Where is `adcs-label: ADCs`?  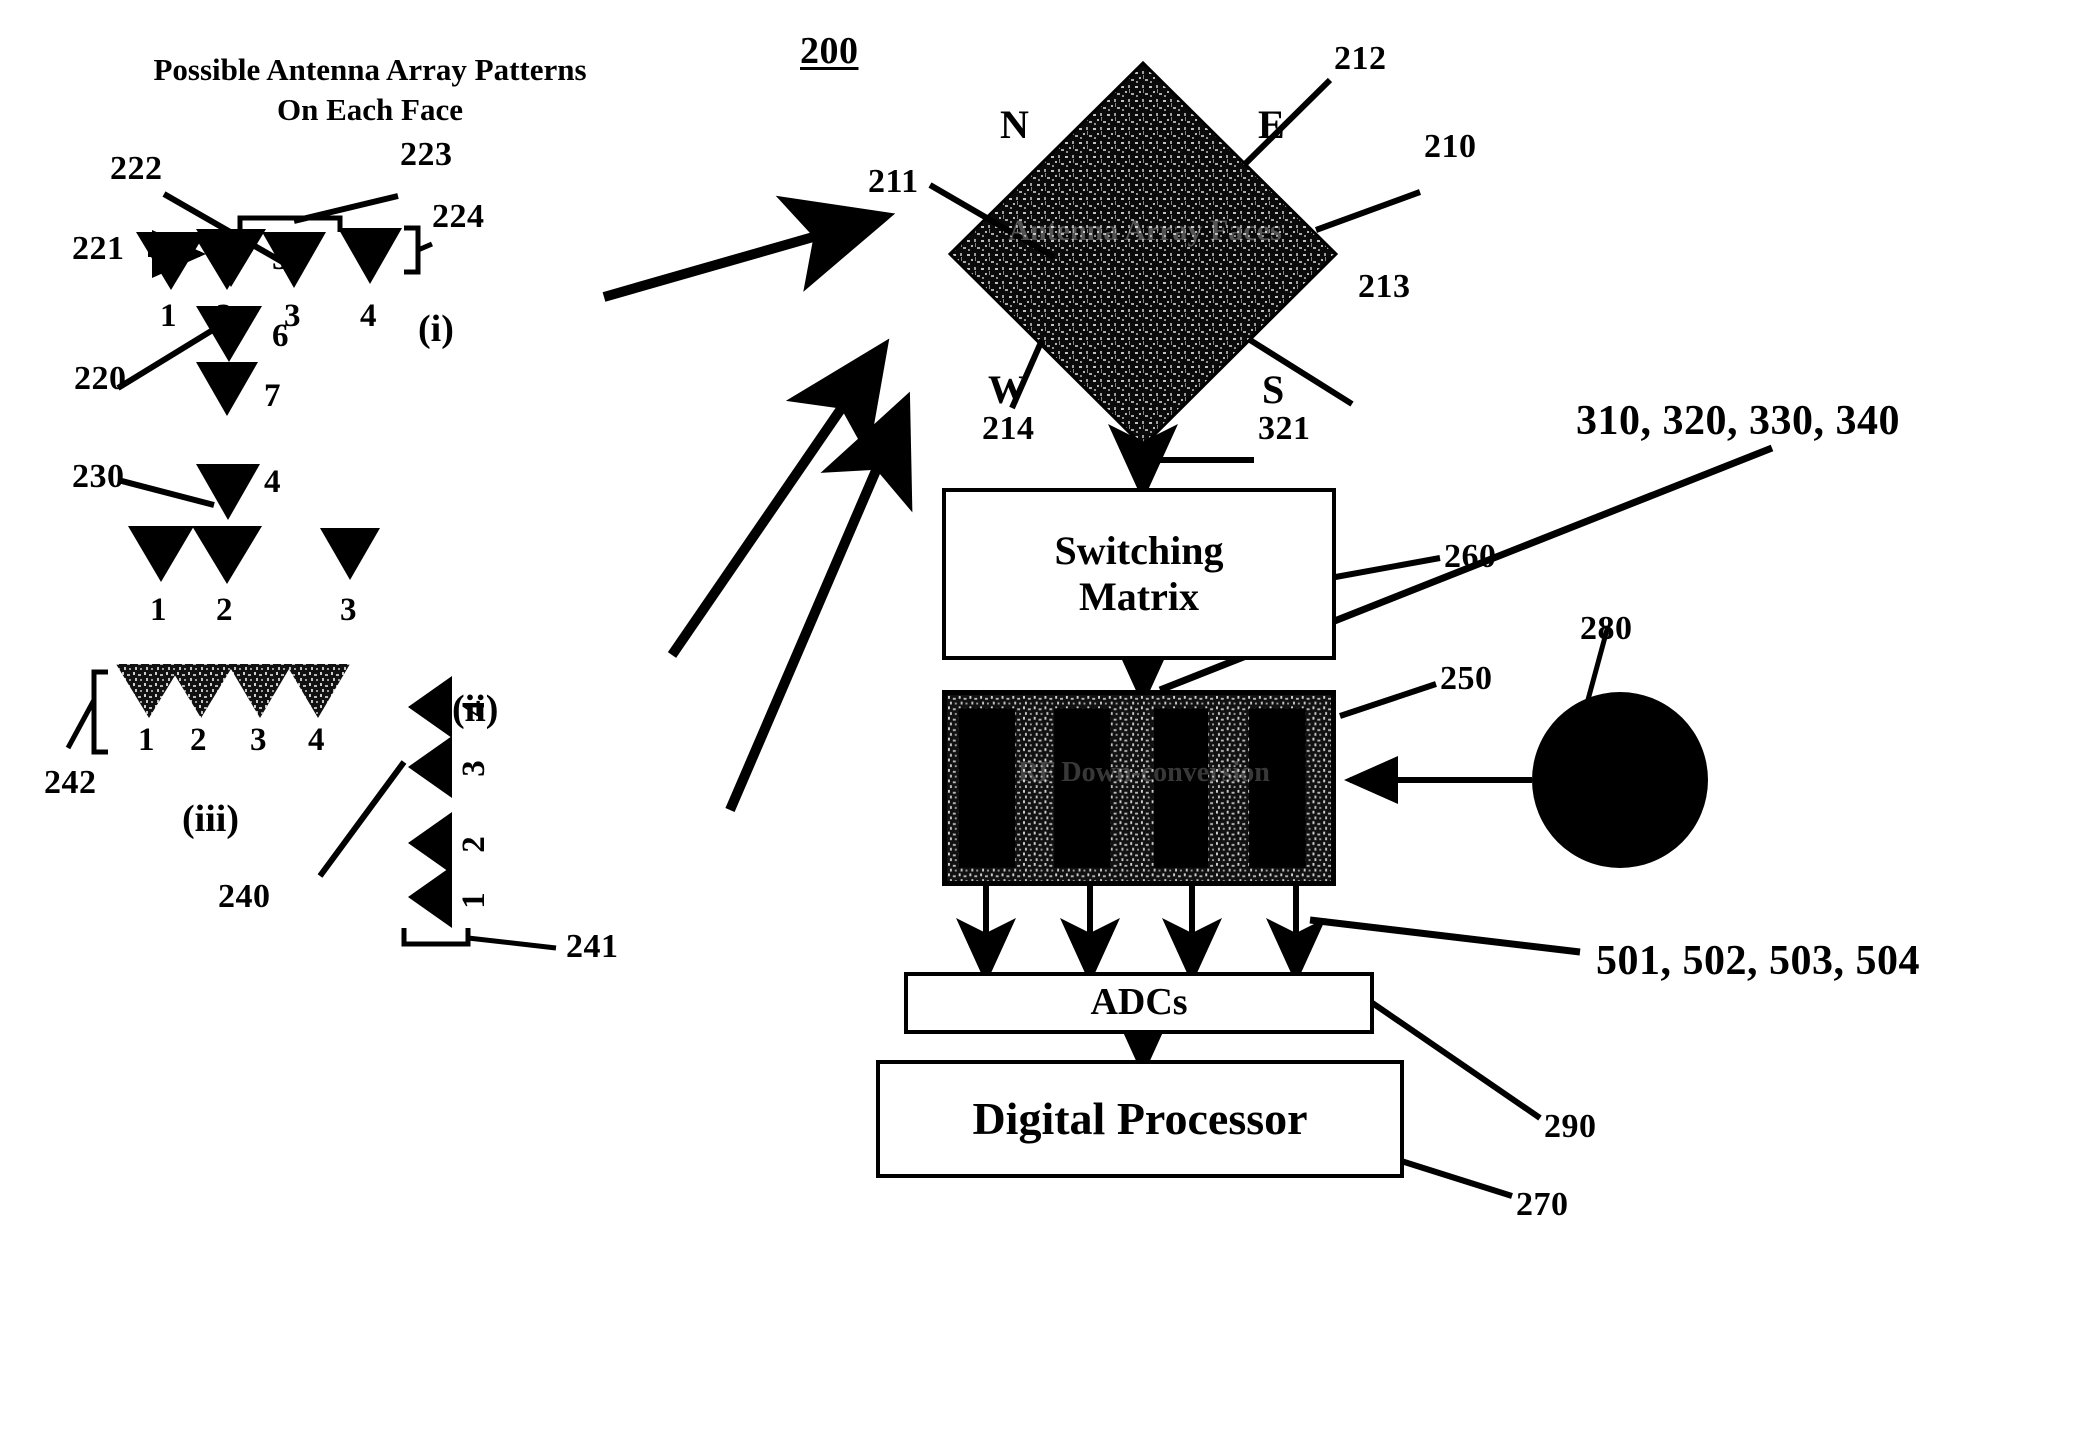
adcs-label: ADCs is located at coordinates (1139, 1002).